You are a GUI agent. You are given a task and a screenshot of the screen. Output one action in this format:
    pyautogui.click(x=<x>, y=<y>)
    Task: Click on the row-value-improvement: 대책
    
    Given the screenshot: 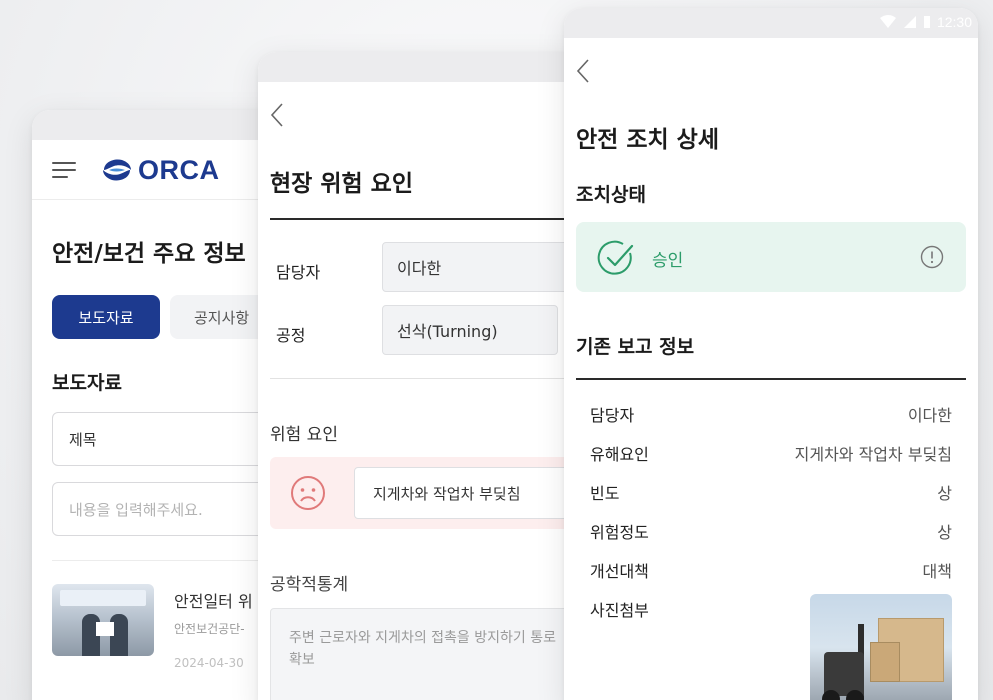 What is the action you would take?
    pyautogui.click(x=937, y=571)
    